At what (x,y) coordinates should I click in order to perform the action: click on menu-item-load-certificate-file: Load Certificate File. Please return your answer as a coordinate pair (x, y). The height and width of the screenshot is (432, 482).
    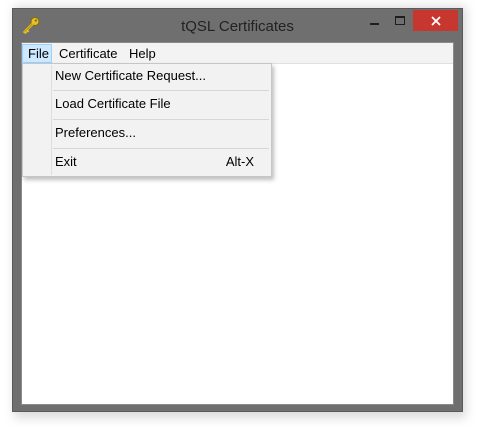
    Looking at the image, I should click on (147, 104).